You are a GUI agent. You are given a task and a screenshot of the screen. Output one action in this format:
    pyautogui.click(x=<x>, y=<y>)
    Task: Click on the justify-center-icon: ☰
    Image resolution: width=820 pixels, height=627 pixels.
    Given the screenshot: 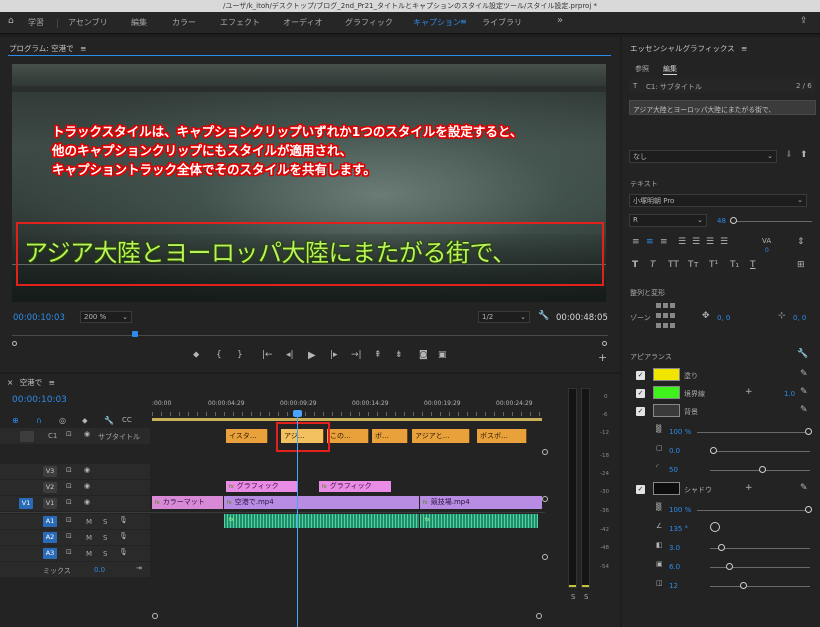 What is the action you would take?
    pyautogui.click(x=696, y=242)
    